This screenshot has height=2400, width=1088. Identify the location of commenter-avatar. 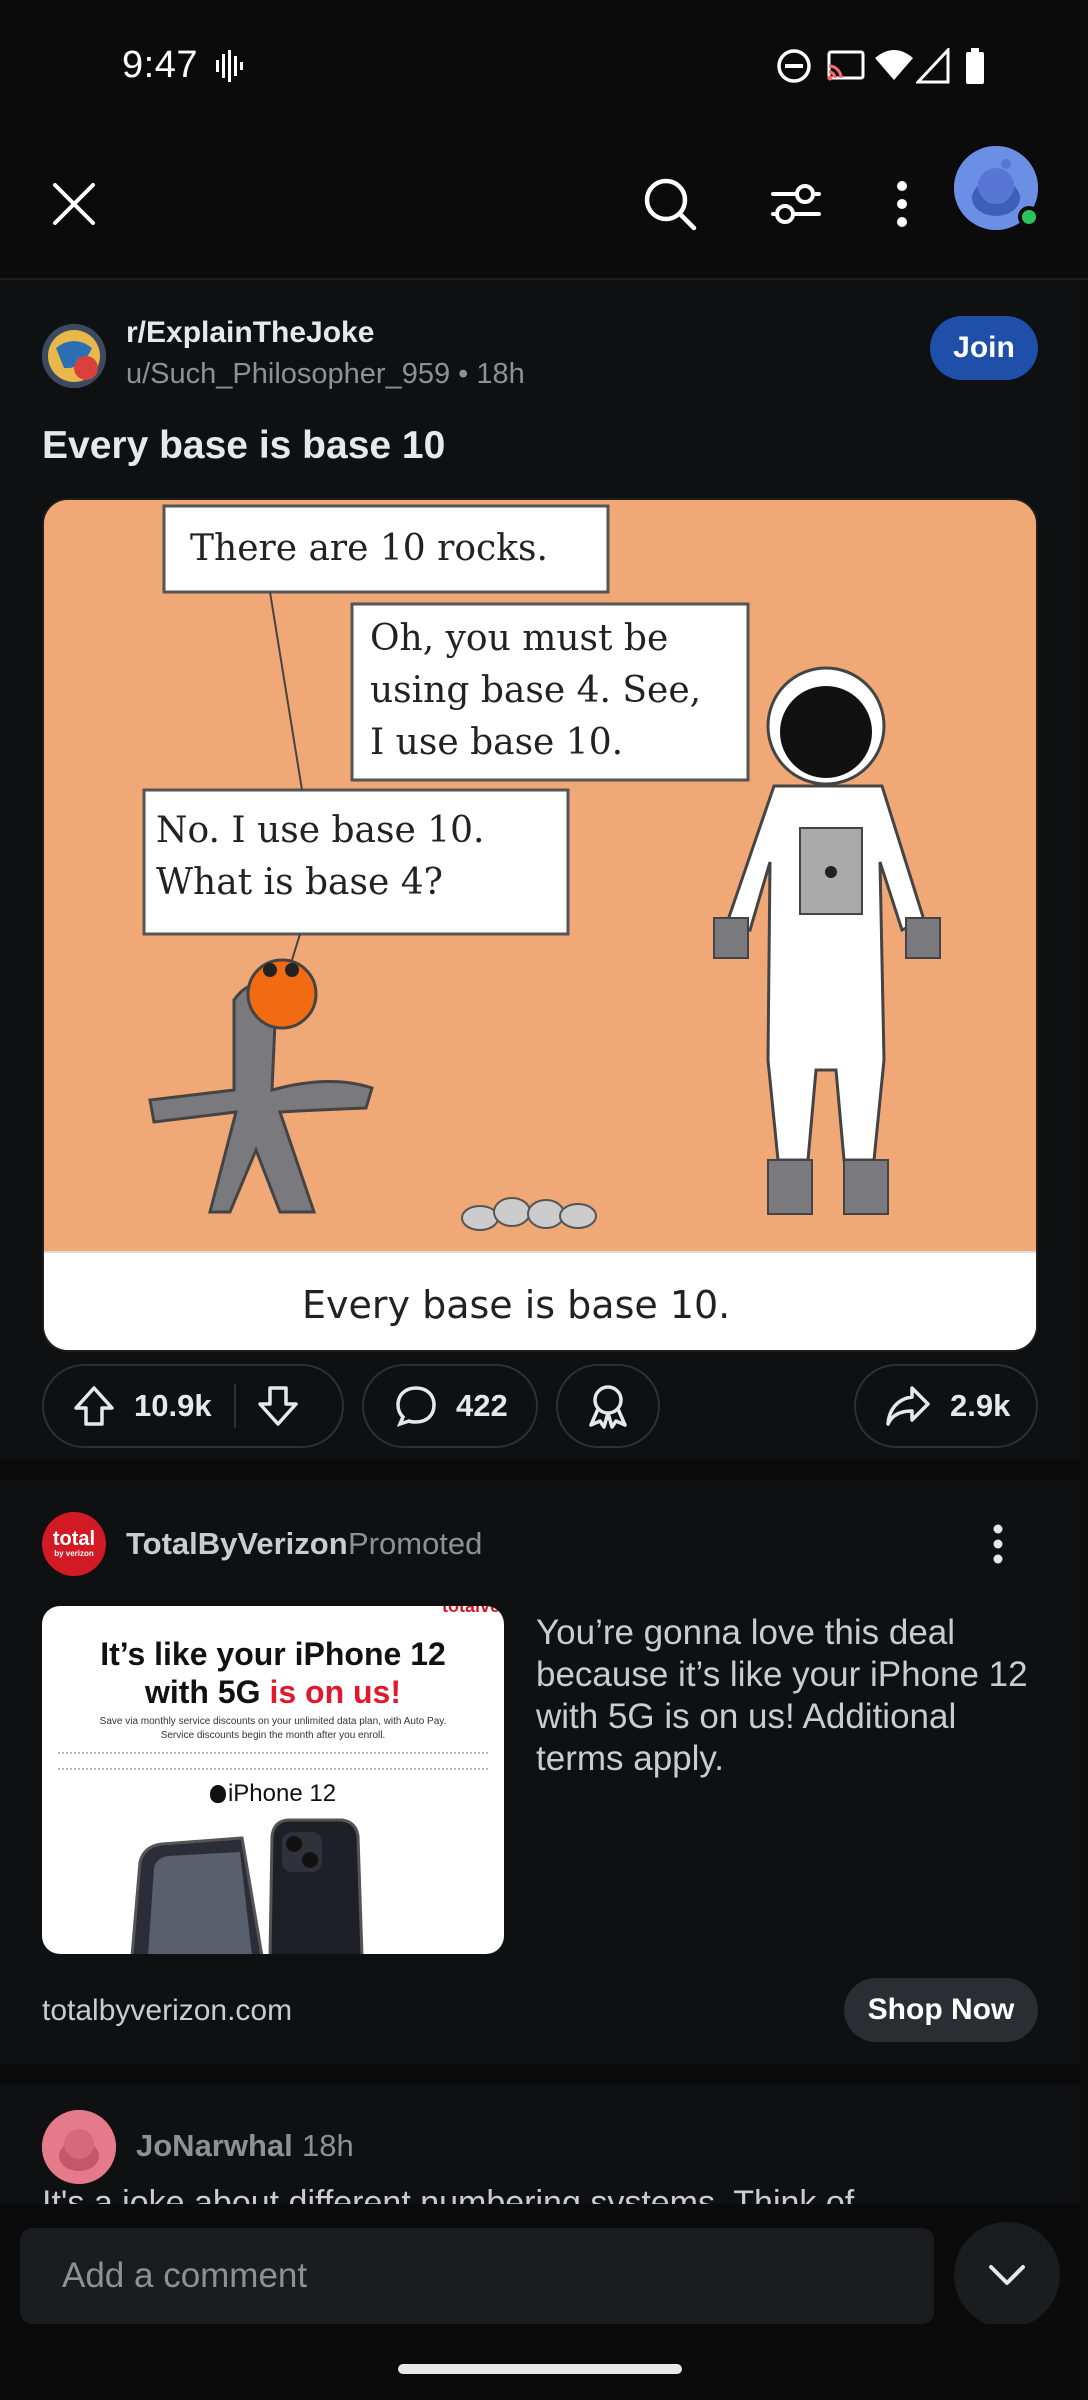
(79, 2147).